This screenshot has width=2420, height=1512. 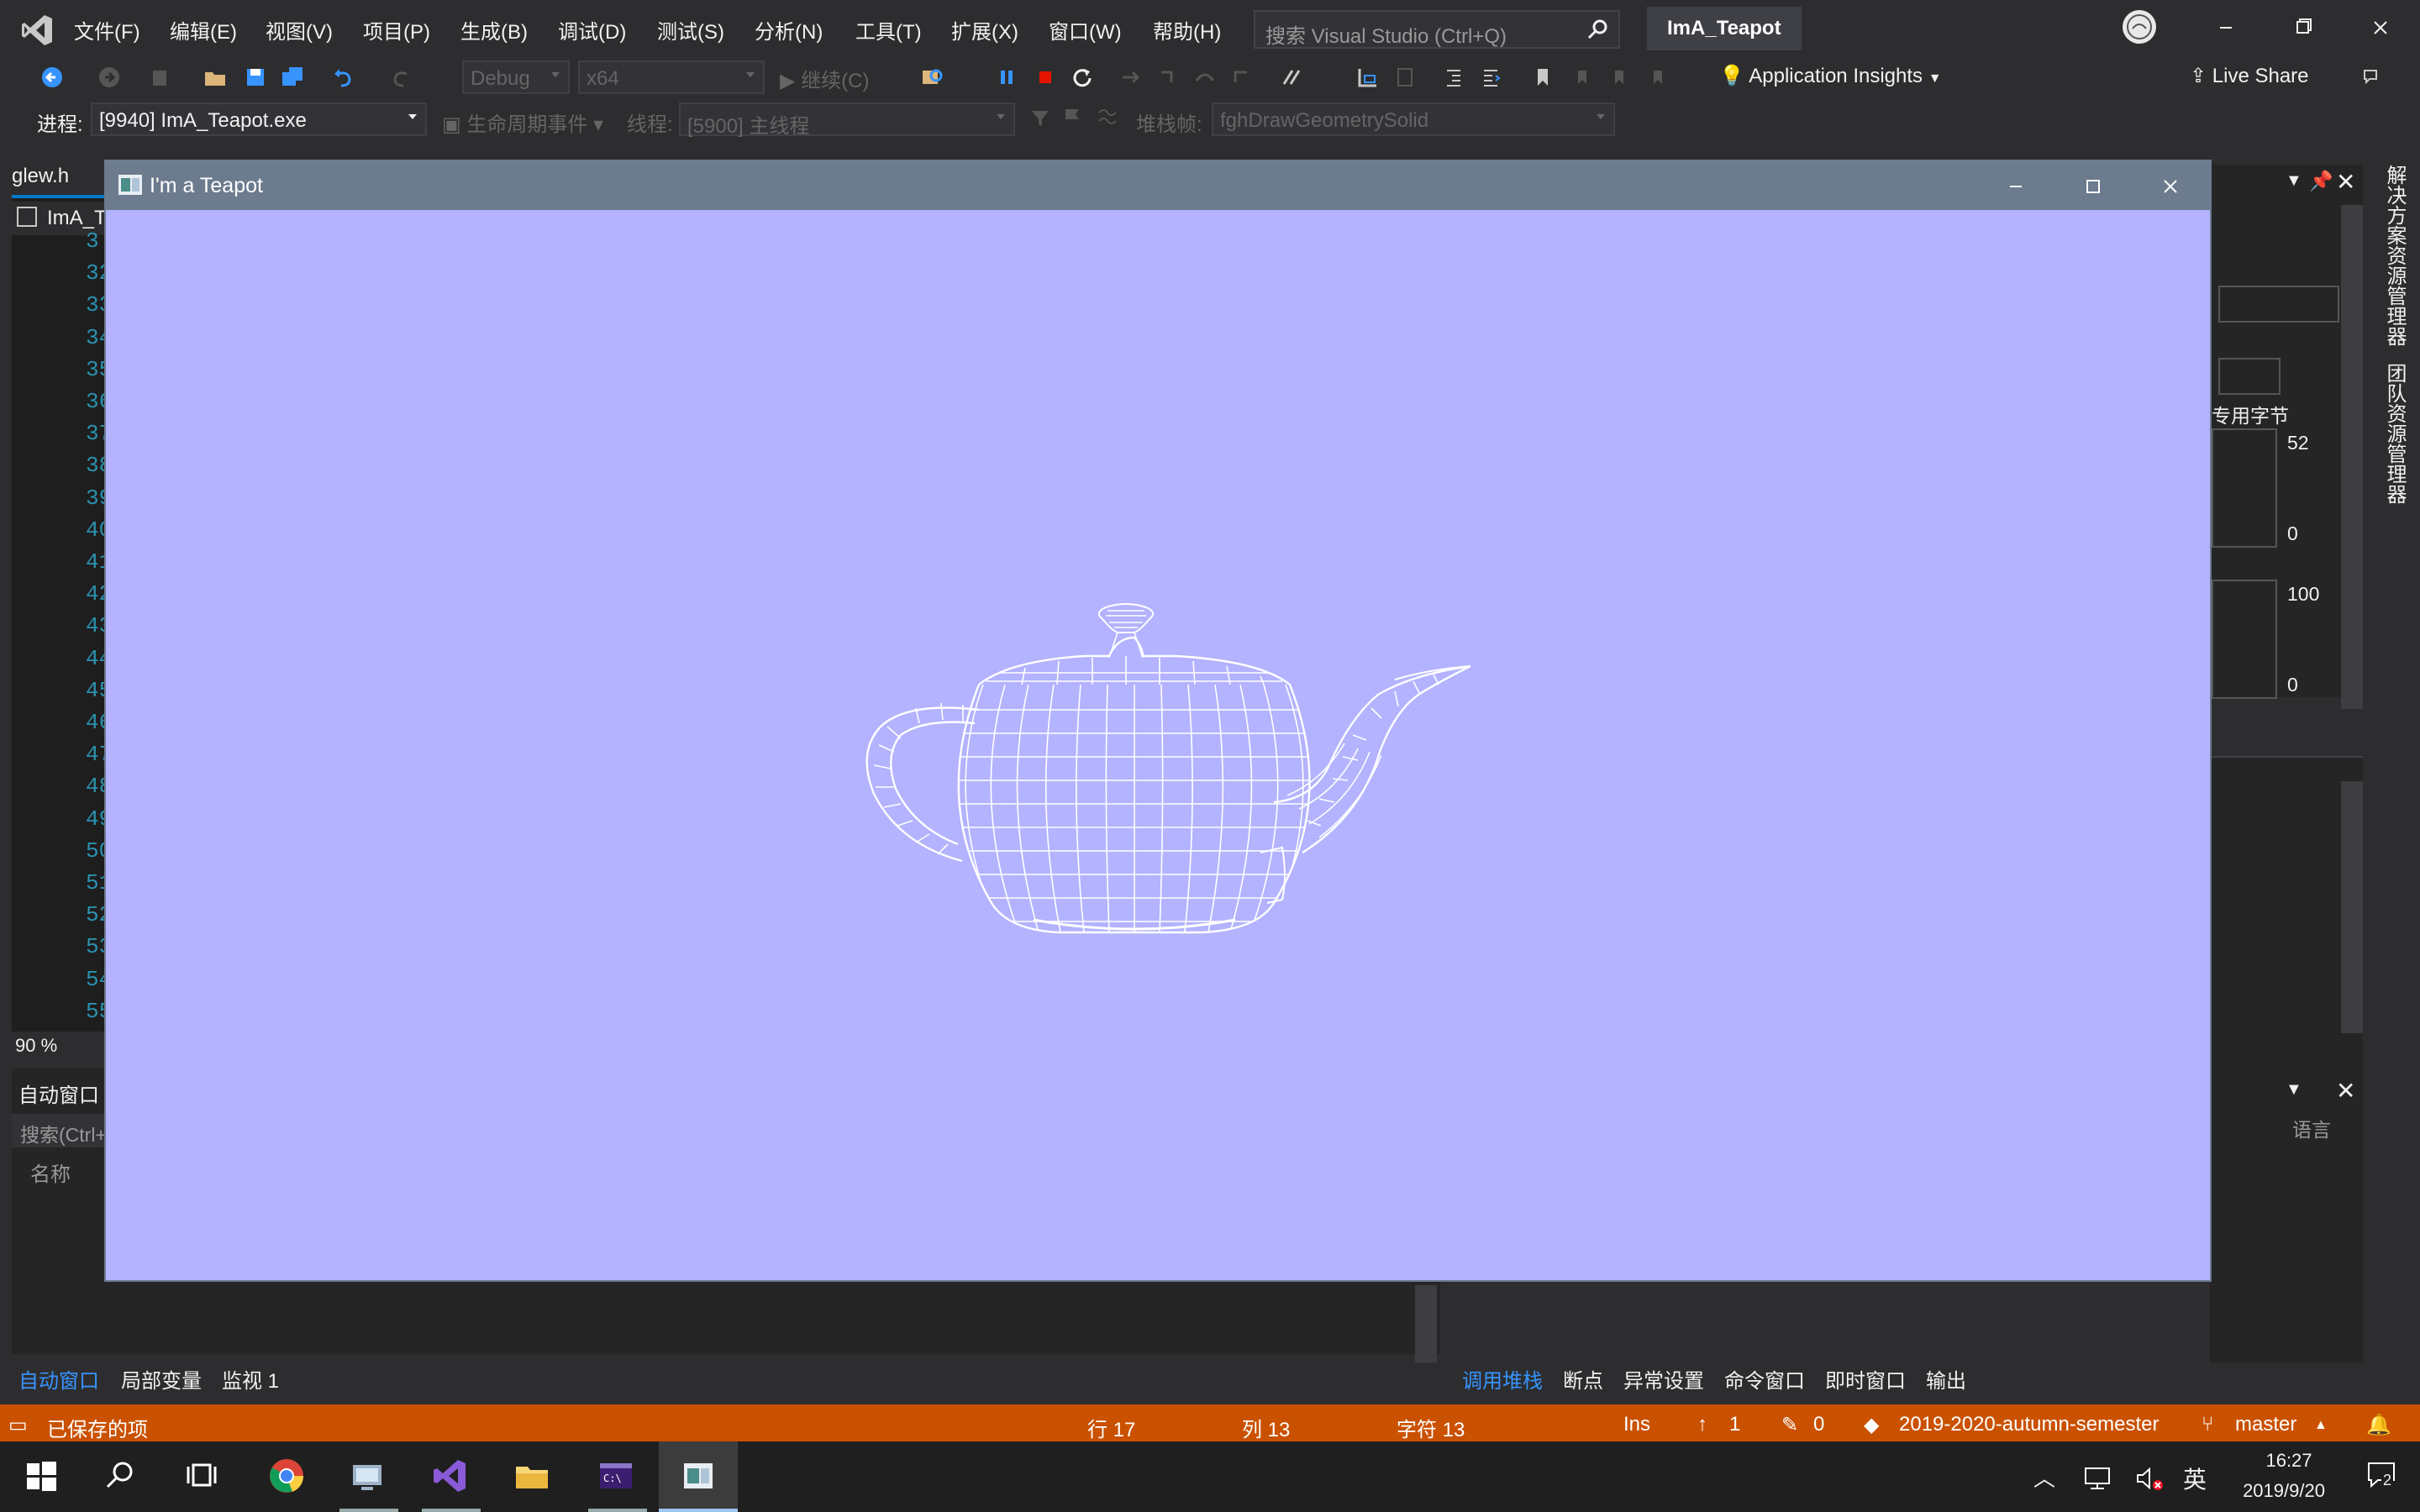 I want to click on tab-output: 输出, so click(x=1946, y=1379).